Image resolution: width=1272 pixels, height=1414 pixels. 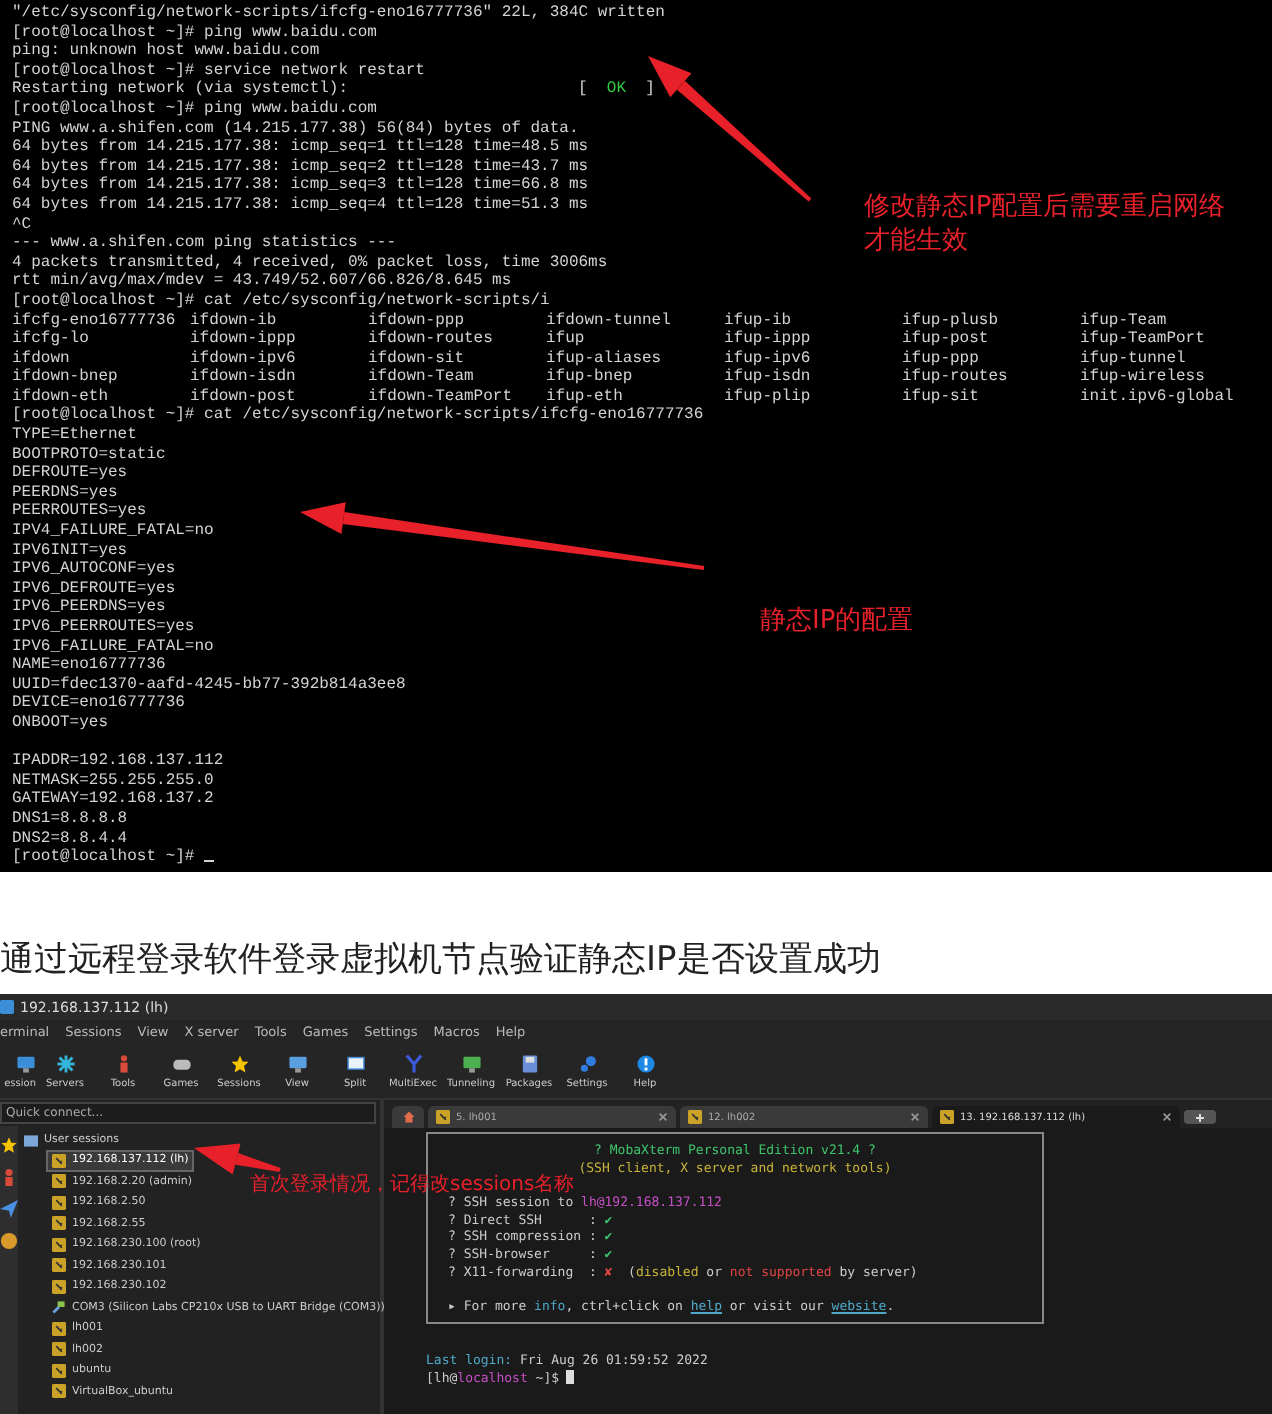 I want to click on terminal-line: "/etc/sysconfig/network-scripts/ifcfg-eno16777736" 22L, 384C written, so click(x=338, y=14).